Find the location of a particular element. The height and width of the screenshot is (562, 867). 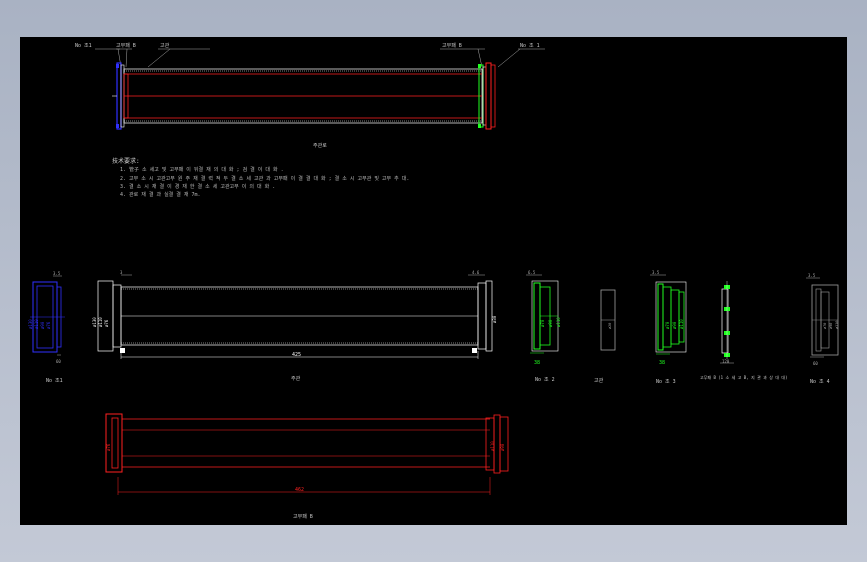

pipe-dim-top-left: 3 is located at coordinates (121, 272).